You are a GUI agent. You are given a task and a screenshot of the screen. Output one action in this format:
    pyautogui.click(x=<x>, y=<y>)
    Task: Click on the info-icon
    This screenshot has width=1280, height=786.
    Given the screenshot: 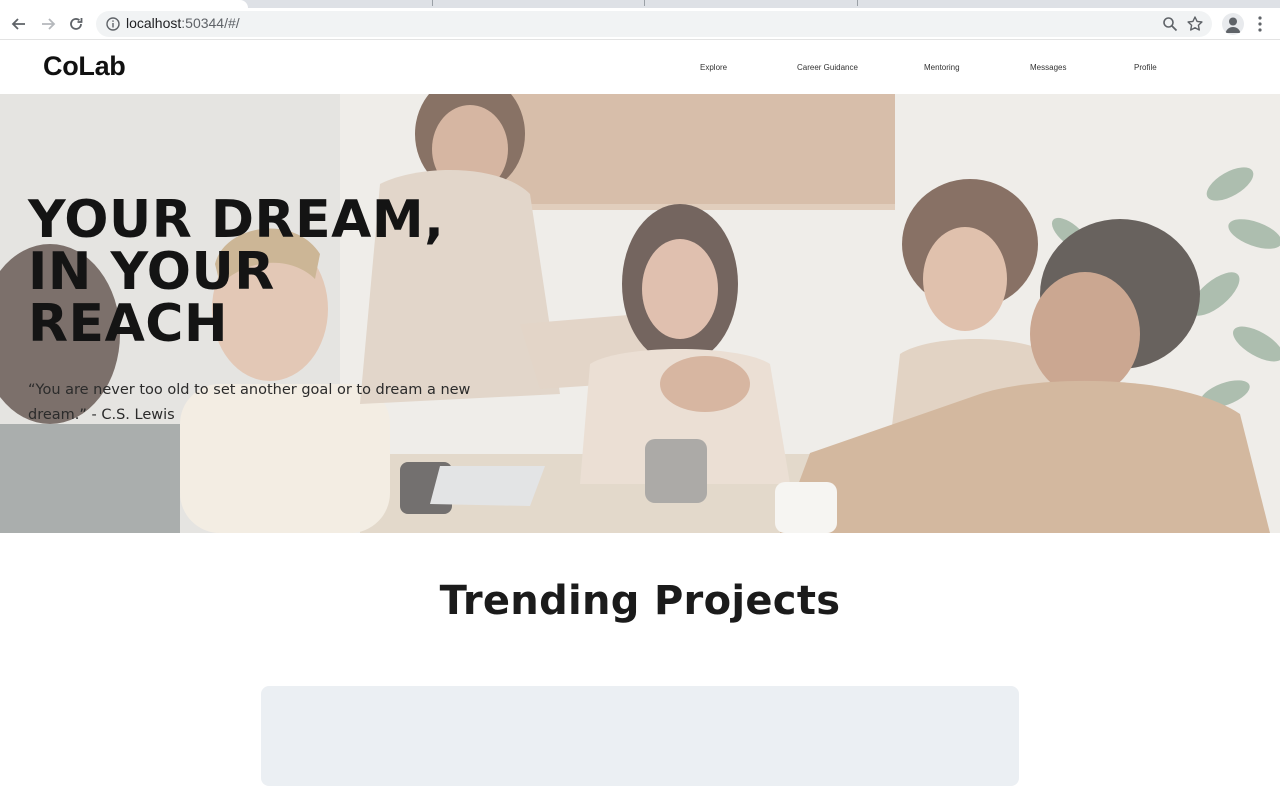 What is the action you would take?
    pyautogui.click(x=113, y=24)
    